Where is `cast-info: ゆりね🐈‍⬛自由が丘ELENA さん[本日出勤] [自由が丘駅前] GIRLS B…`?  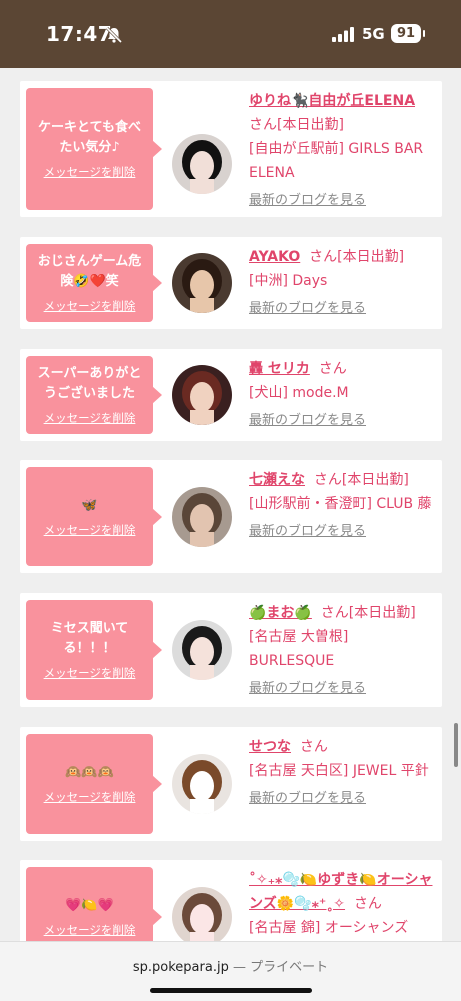
cast-info: ゆりね🐈‍⬛自由が丘ELENA さん[本日出勤] [自由が丘駅前] GIRLS B… is located at coordinates (342, 151).